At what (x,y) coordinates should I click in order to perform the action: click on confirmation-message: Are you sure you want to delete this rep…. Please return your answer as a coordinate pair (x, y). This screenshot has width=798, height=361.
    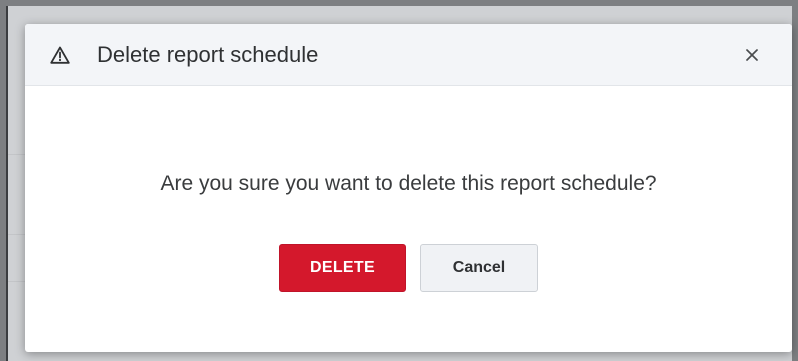
    Looking at the image, I should click on (408, 183).